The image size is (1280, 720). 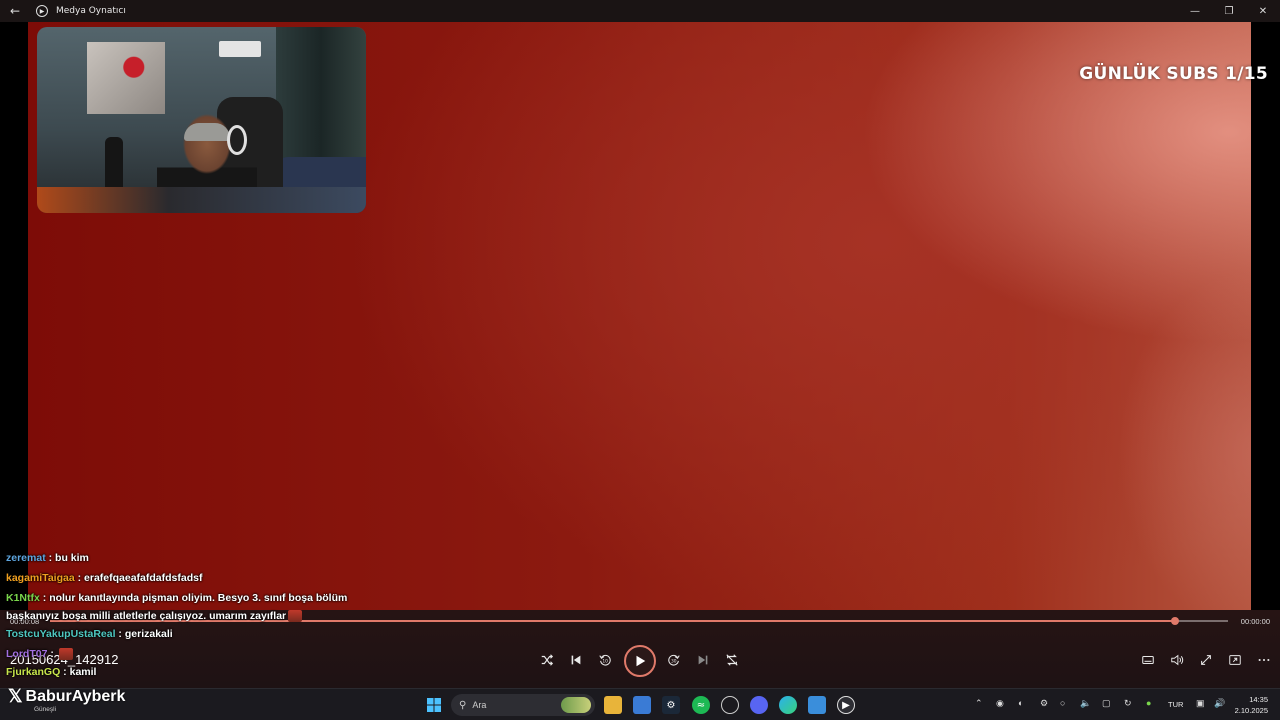 I want to click on speaker-tray-icon: 🔈, so click(x=1085, y=703).